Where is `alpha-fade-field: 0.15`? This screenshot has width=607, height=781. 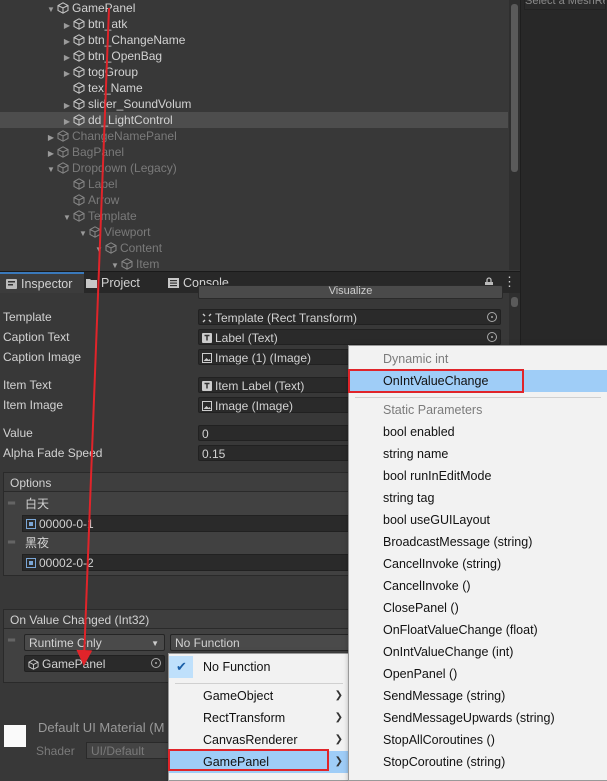 alpha-fade-field: 0.15 is located at coordinates (278, 453).